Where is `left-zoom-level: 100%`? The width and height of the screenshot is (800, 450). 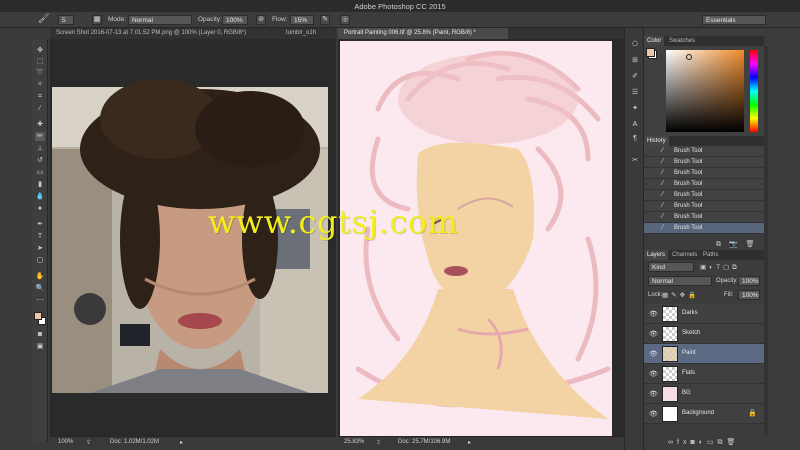
left-zoom-level: 100% is located at coordinates (65, 442).